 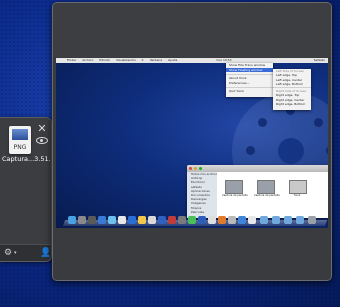 I want to click on file-label: Yoink, so click(x=297, y=195).